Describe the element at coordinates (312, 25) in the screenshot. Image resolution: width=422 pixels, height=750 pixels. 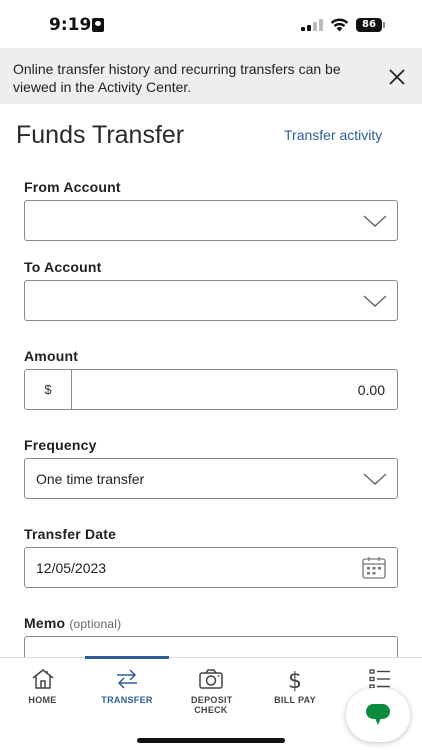
I see `cellular-signal-icon` at that location.